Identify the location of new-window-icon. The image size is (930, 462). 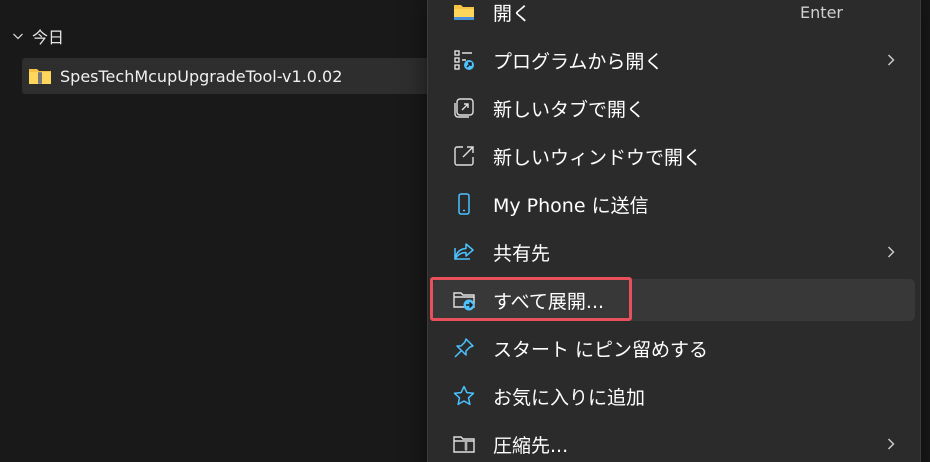
(464, 156).